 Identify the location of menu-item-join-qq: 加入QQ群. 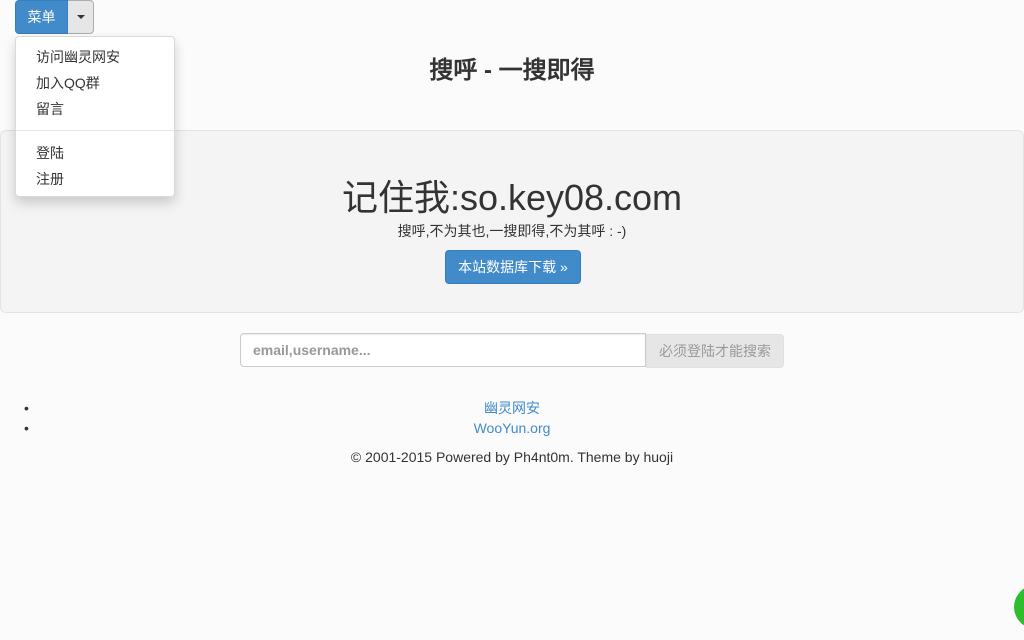
(95, 83).